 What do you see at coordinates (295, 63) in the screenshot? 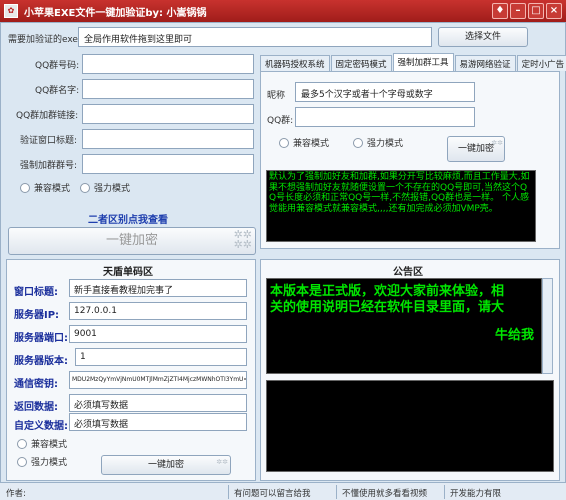
I see `tab-machine-code: 机器码授权系统` at bounding box center [295, 63].